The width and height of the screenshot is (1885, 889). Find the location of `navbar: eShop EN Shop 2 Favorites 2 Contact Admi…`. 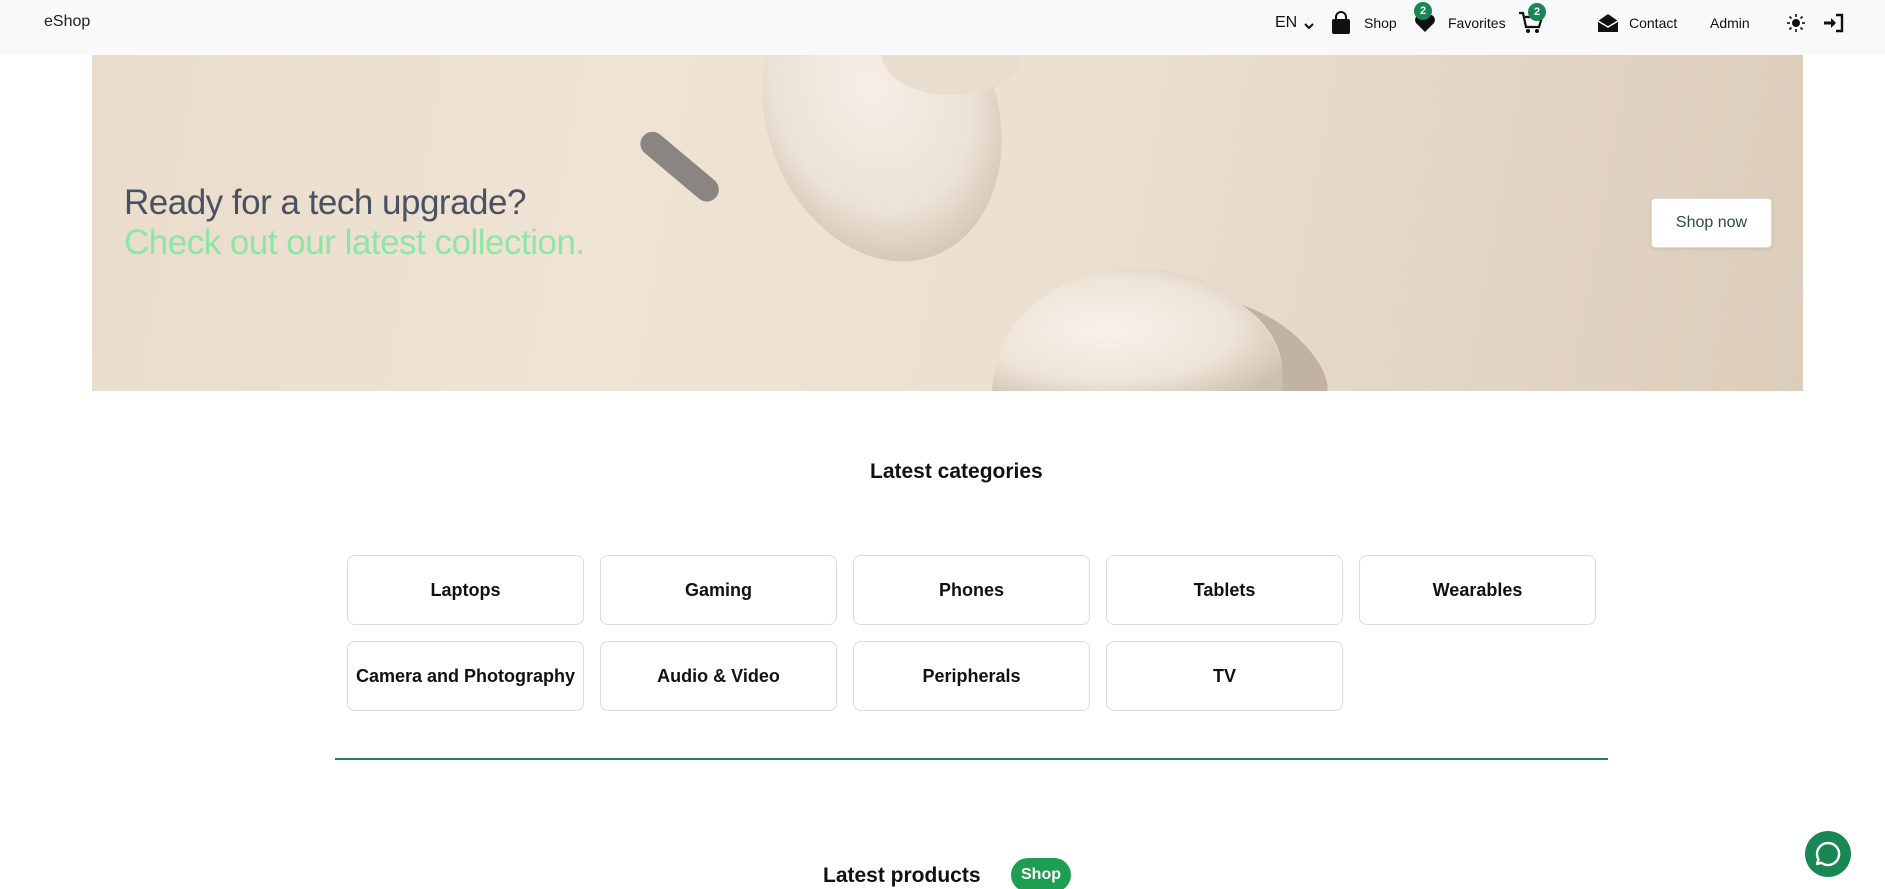

navbar: eShop EN Shop 2 Favorites 2 Contact Admi… is located at coordinates (942, 27).